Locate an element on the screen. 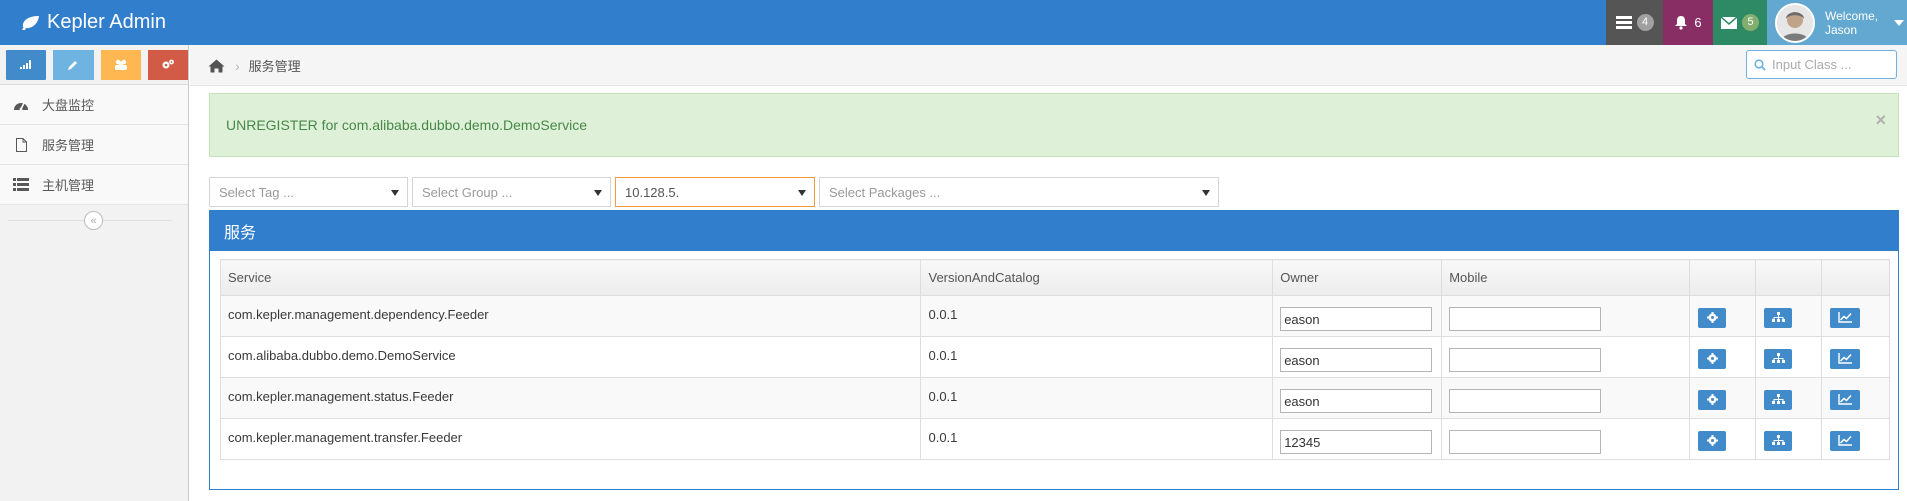 The image size is (1907, 501). shortcut-edit-button is located at coordinates (73, 64).